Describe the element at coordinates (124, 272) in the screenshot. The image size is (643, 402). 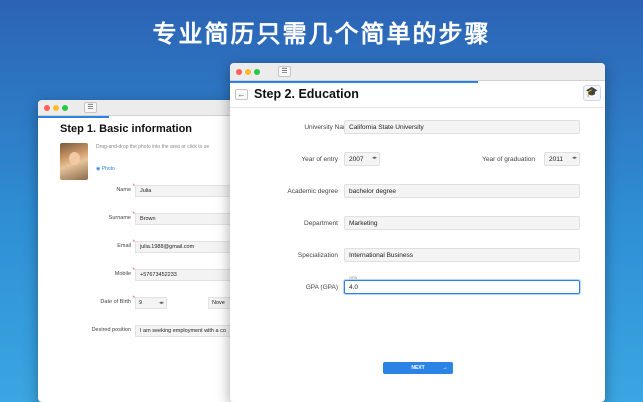
I see `mobile-label: Mobile *` at that location.